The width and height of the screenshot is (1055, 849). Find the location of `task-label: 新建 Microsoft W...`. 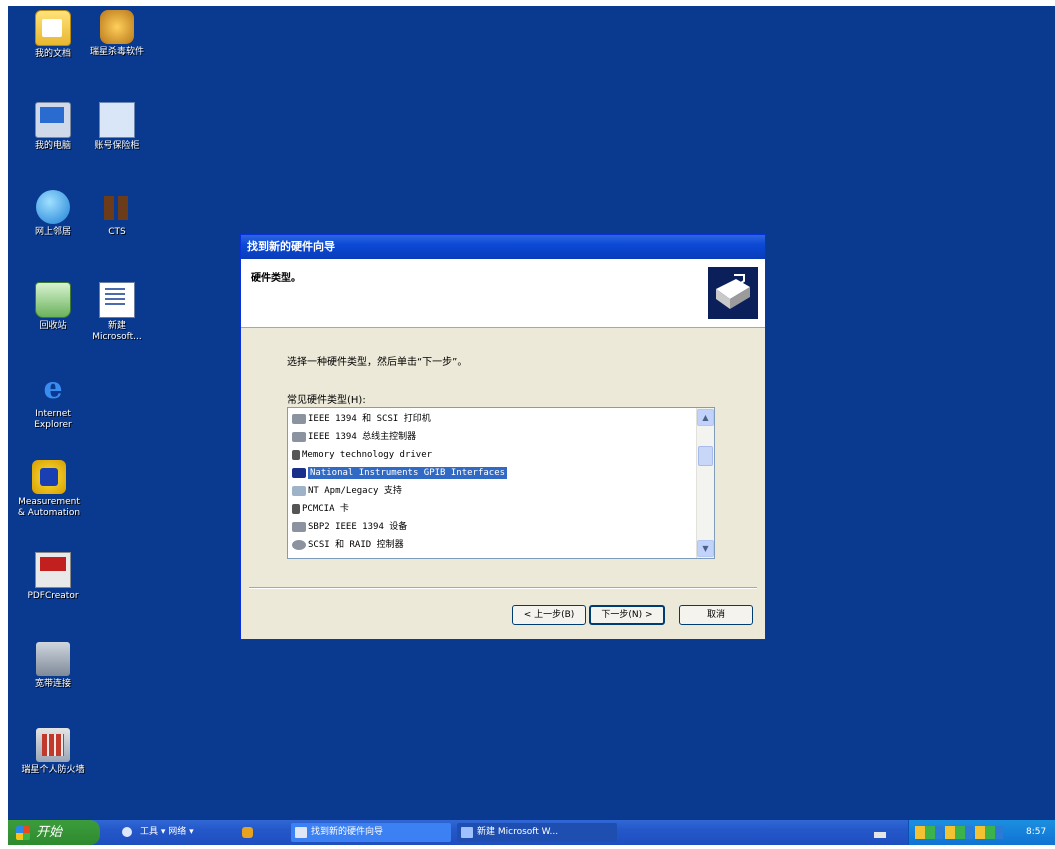

task-label: 新建 Microsoft W... is located at coordinates (518, 832).